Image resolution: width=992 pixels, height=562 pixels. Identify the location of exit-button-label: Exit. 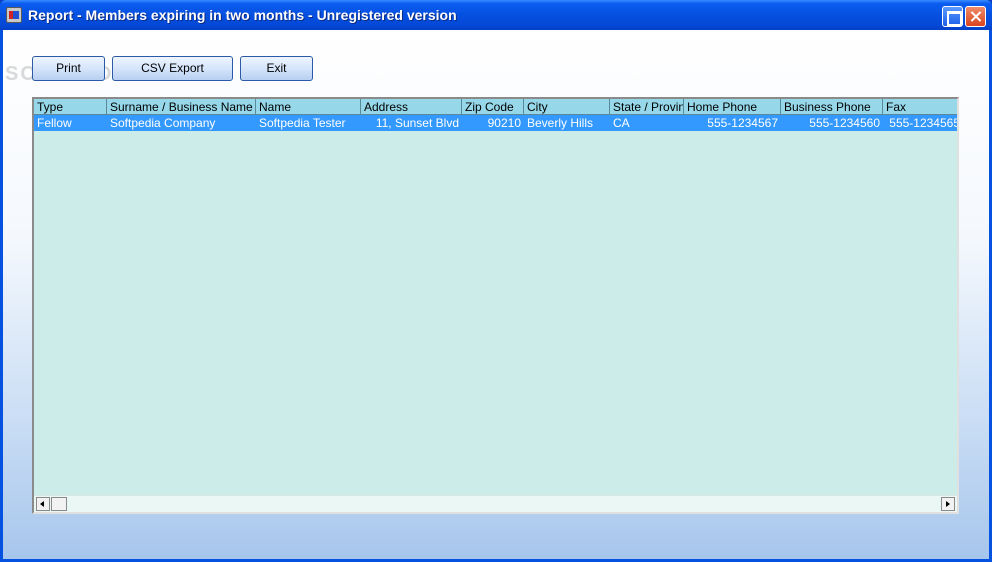
(276, 68).